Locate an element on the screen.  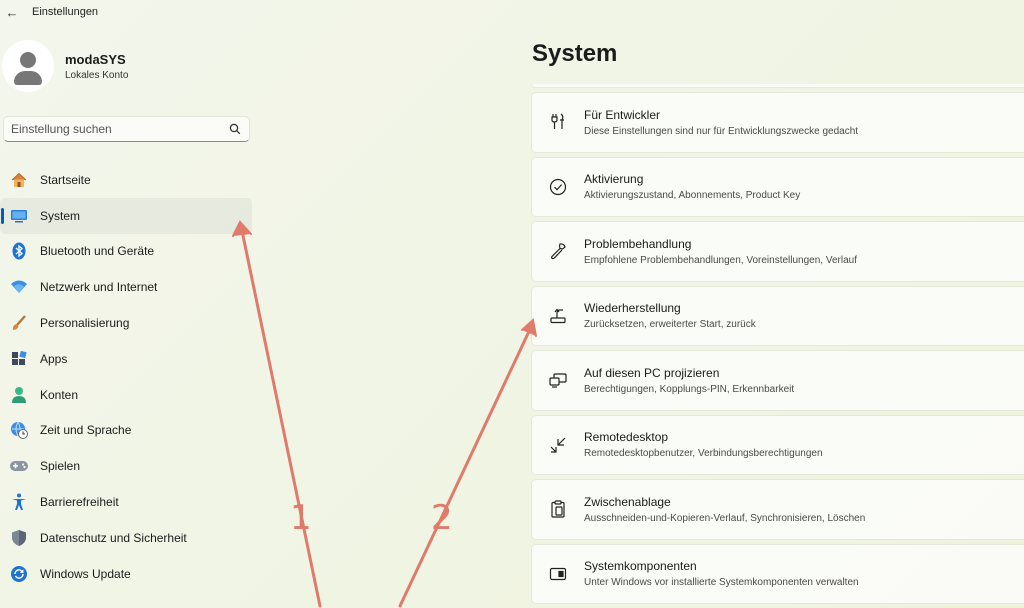
brush-icon is located at coordinates (19, 323).